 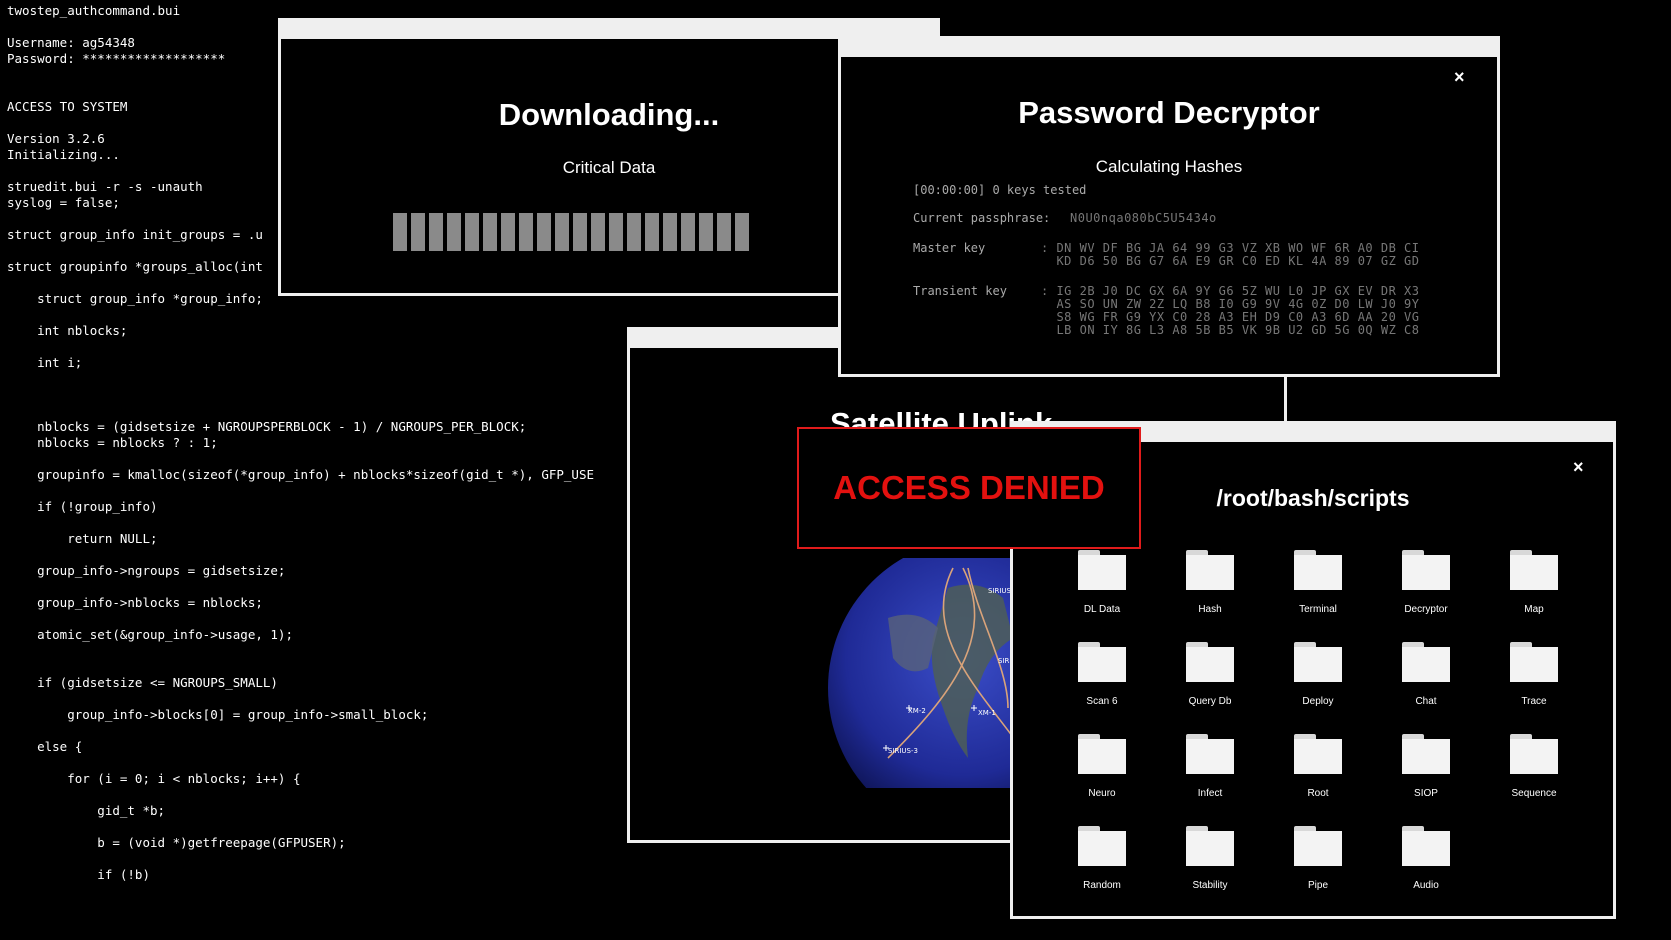 What do you see at coordinates (1143, 218) in the screenshot?
I see `passphrase-value: N0U0nqa080bC5U5434o` at bounding box center [1143, 218].